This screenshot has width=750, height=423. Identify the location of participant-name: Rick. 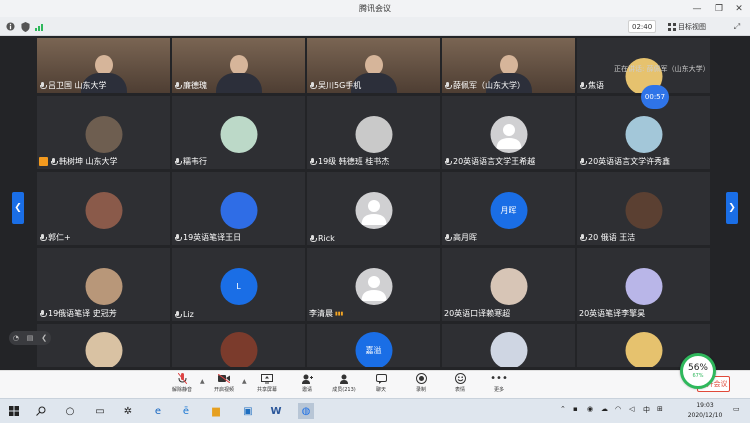
(322, 238).